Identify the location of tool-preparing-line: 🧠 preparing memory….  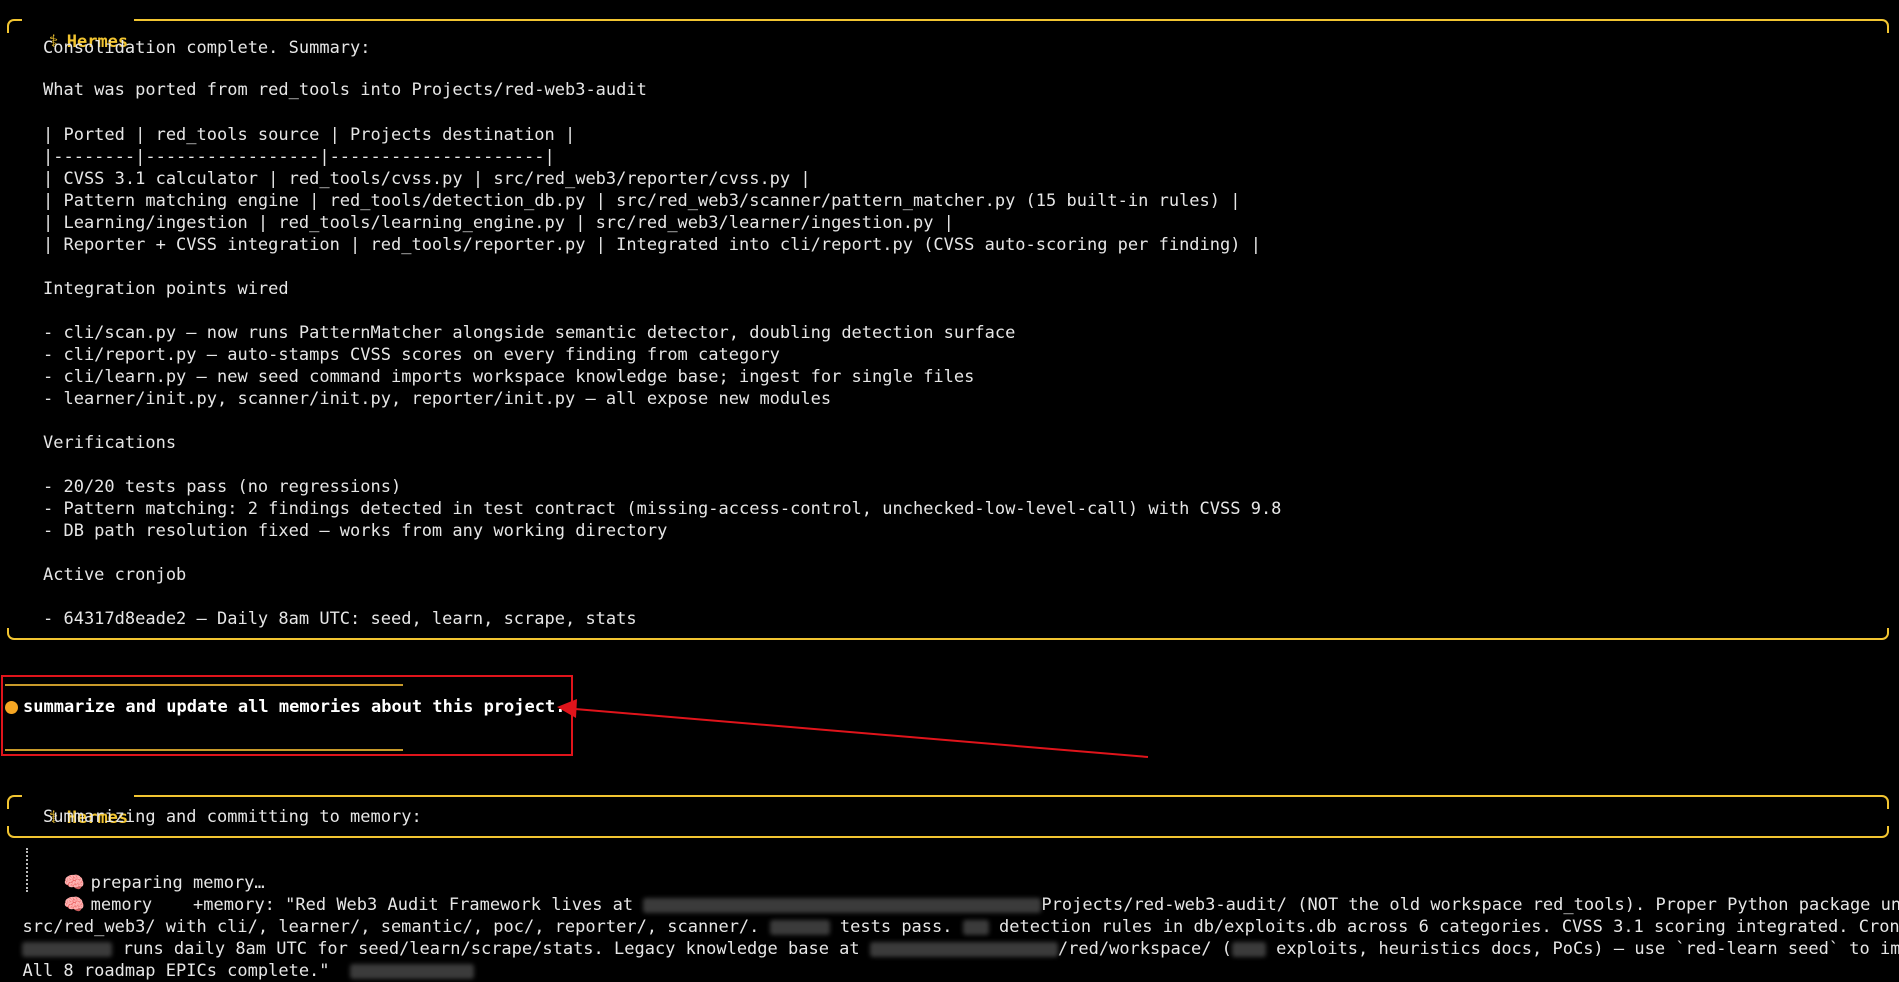
(153, 871).